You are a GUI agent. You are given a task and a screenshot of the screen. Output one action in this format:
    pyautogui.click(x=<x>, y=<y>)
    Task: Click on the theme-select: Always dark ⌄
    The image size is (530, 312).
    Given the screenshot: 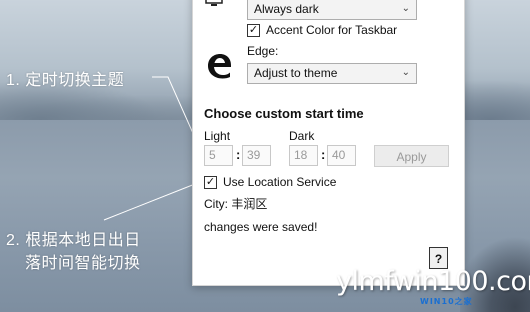 What is the action you would take?
    pyautogui.click(x=332, y=10)
    